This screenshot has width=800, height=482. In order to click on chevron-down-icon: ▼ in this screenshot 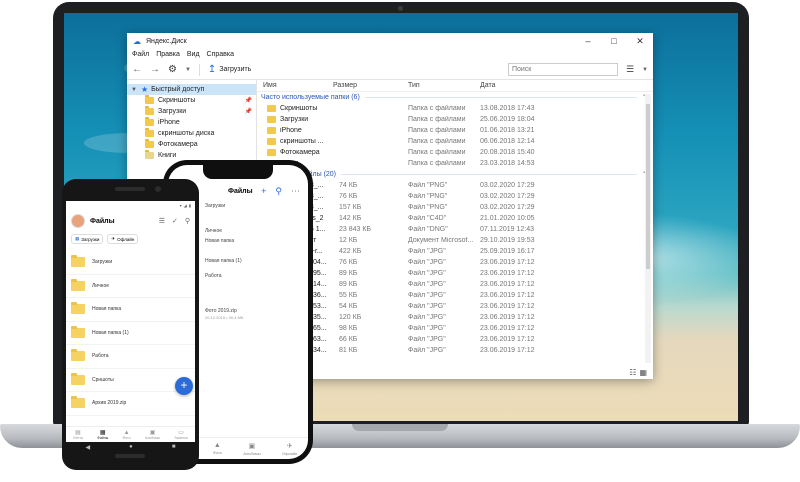, I will do `click(188, 70)`.